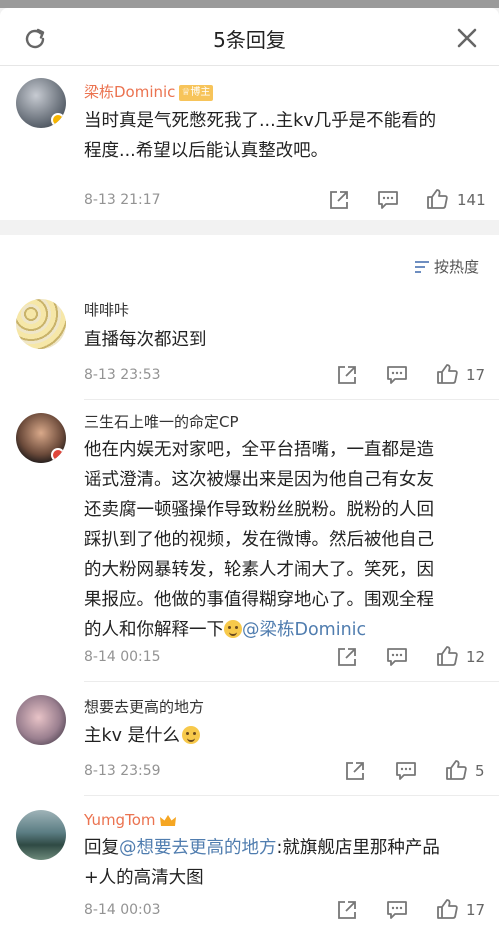 The image size is (499, 932). I want to click on reply-time: 8-14 00:15, so click(122, 657).